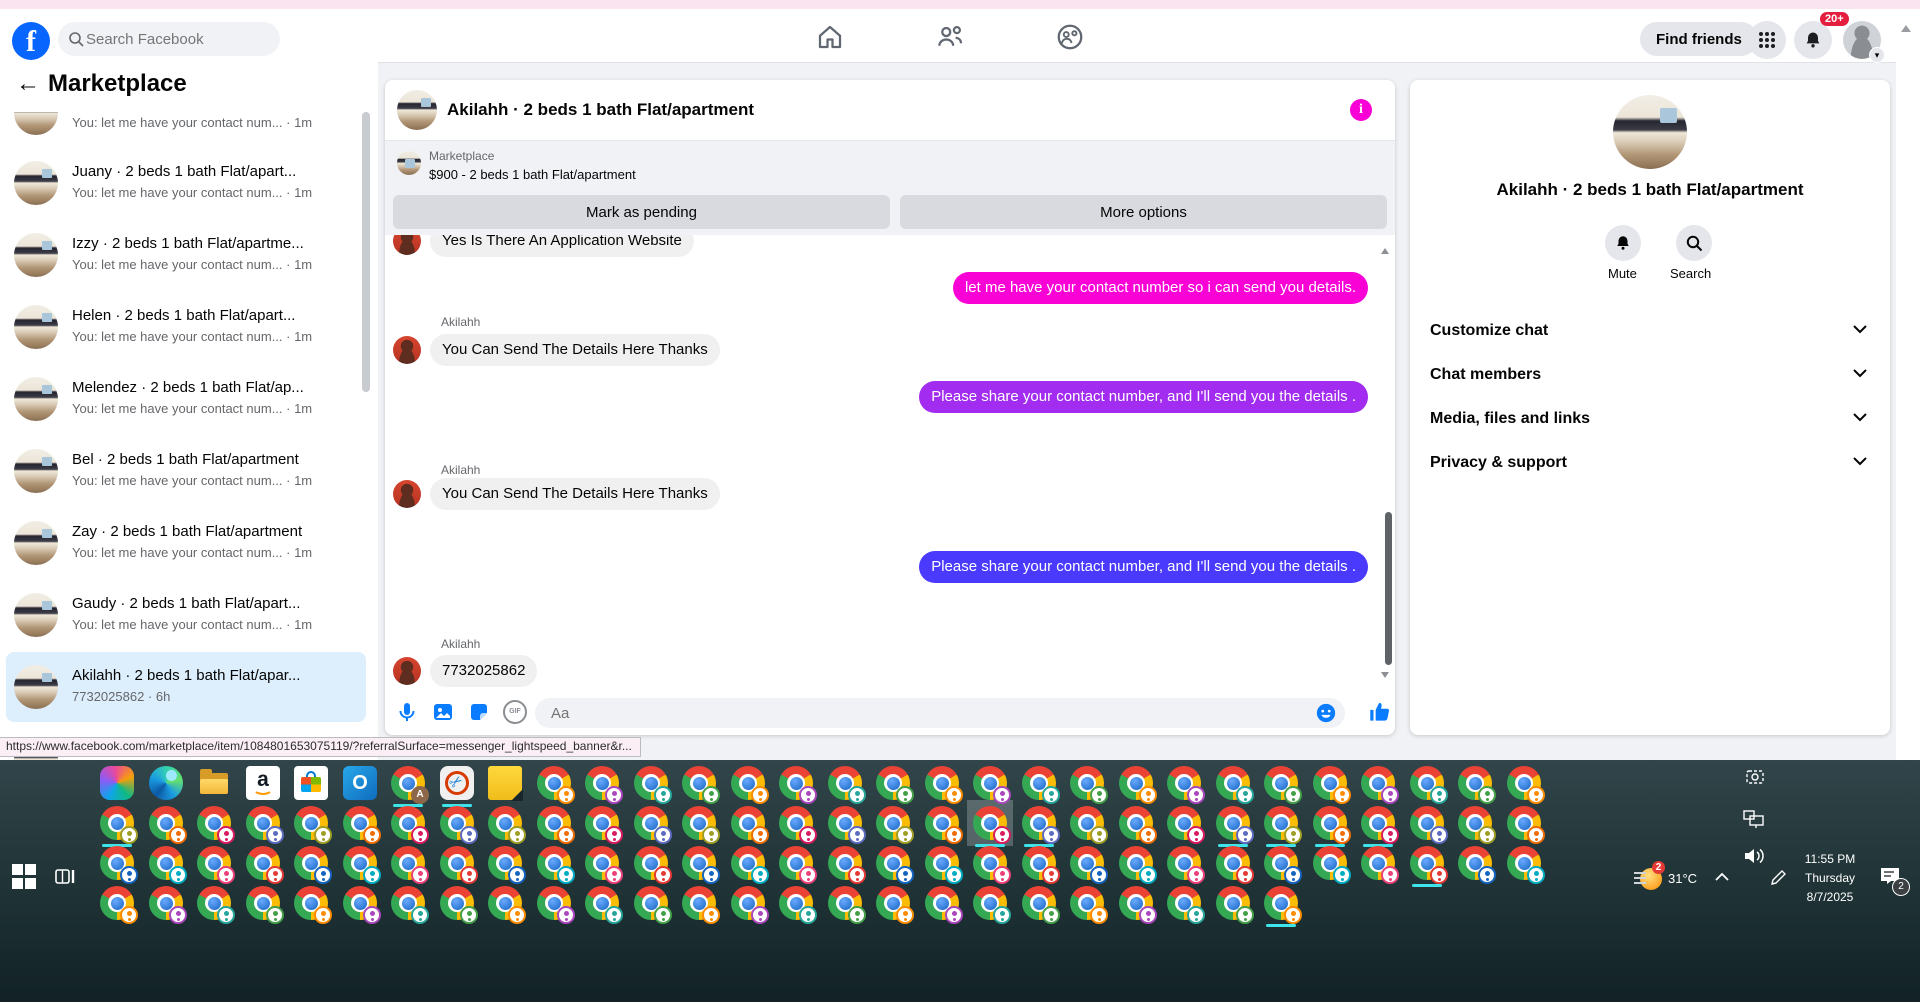 The height and width of the screenshot is (1002, 1920). Describe the element at coordinates (1623, 243) in the screenshot. I see `mute-button` at that location.